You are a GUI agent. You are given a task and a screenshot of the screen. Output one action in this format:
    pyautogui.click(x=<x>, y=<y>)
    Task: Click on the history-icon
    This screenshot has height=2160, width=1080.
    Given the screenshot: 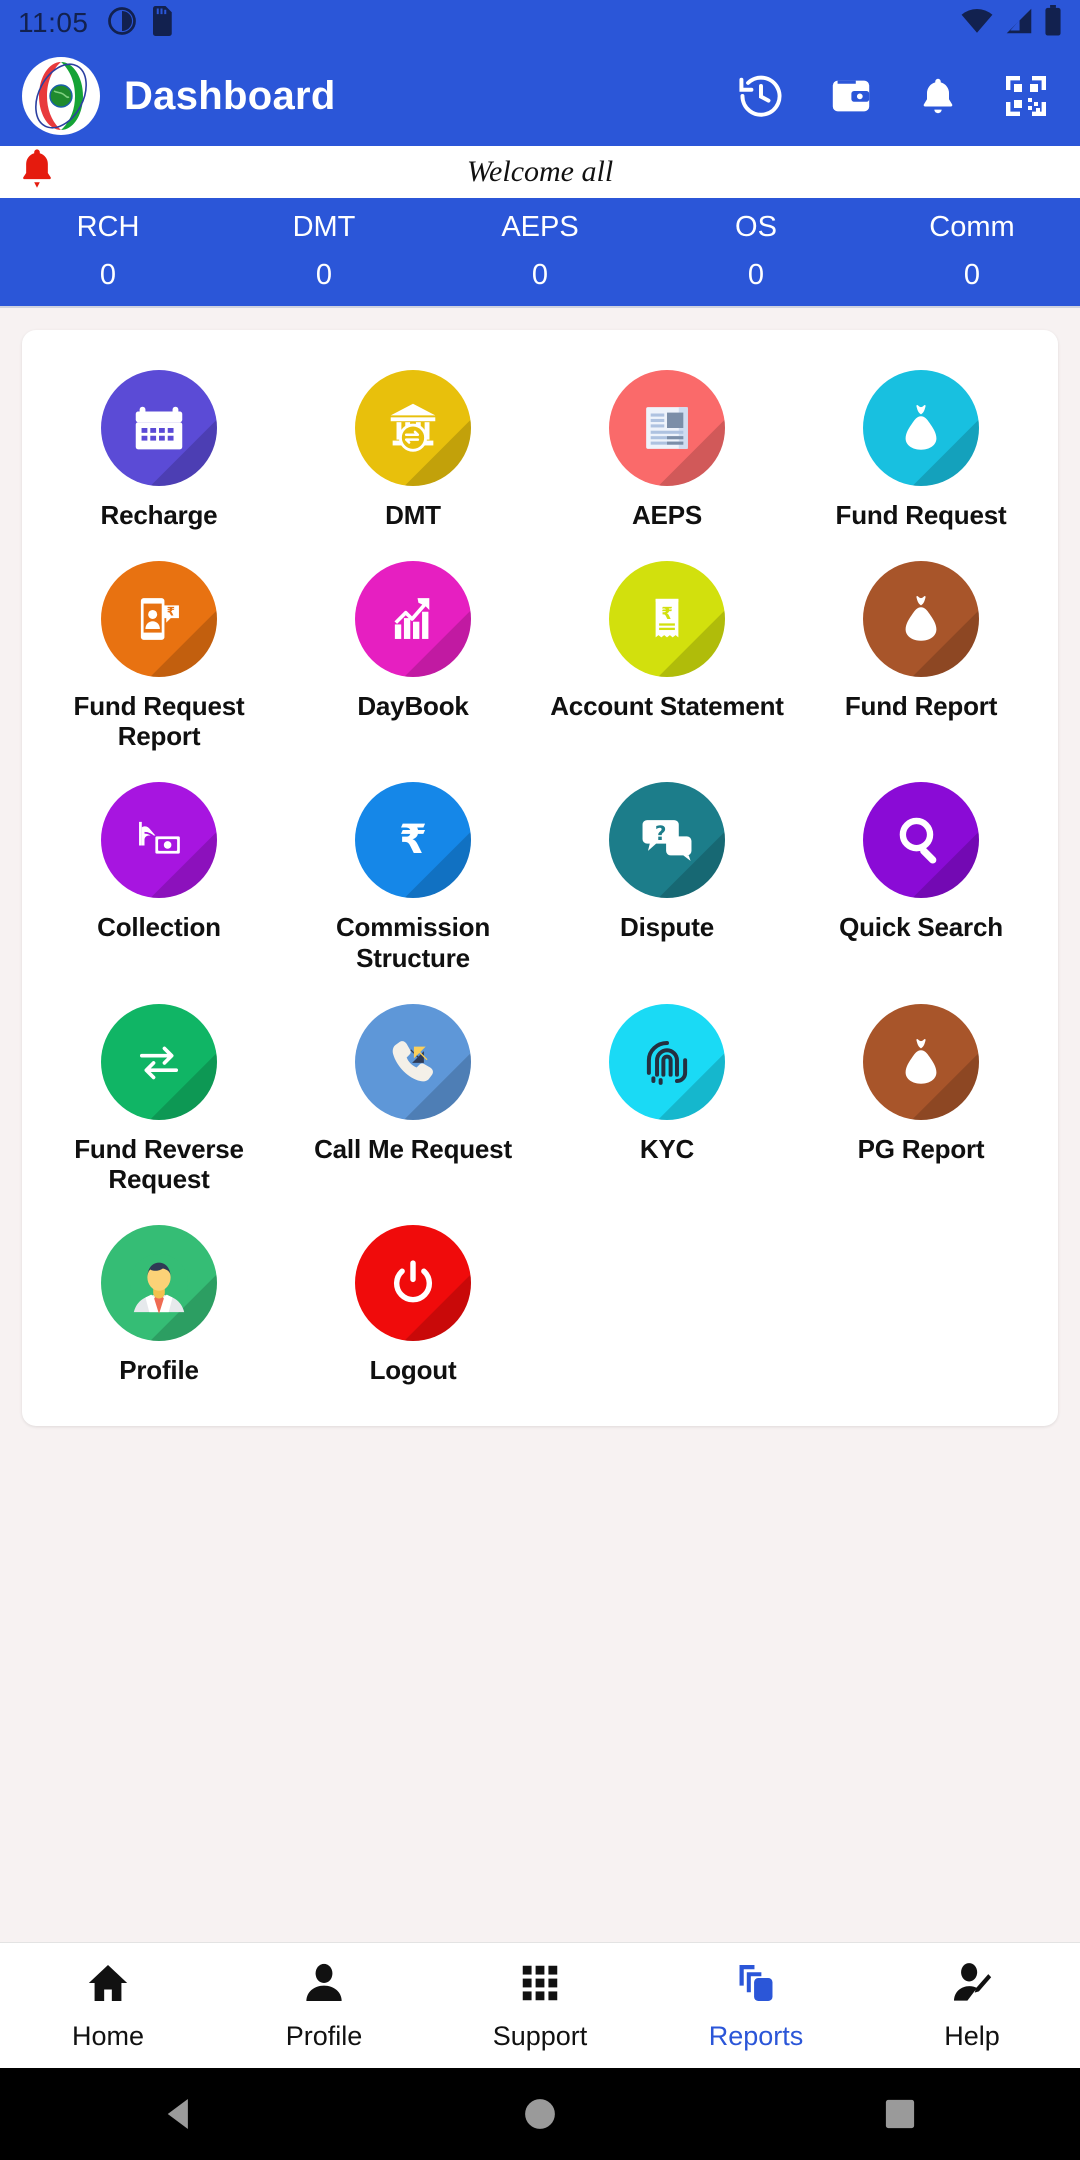 What is the action you would take?
    pyautogui.click(x=761, y=96)
    